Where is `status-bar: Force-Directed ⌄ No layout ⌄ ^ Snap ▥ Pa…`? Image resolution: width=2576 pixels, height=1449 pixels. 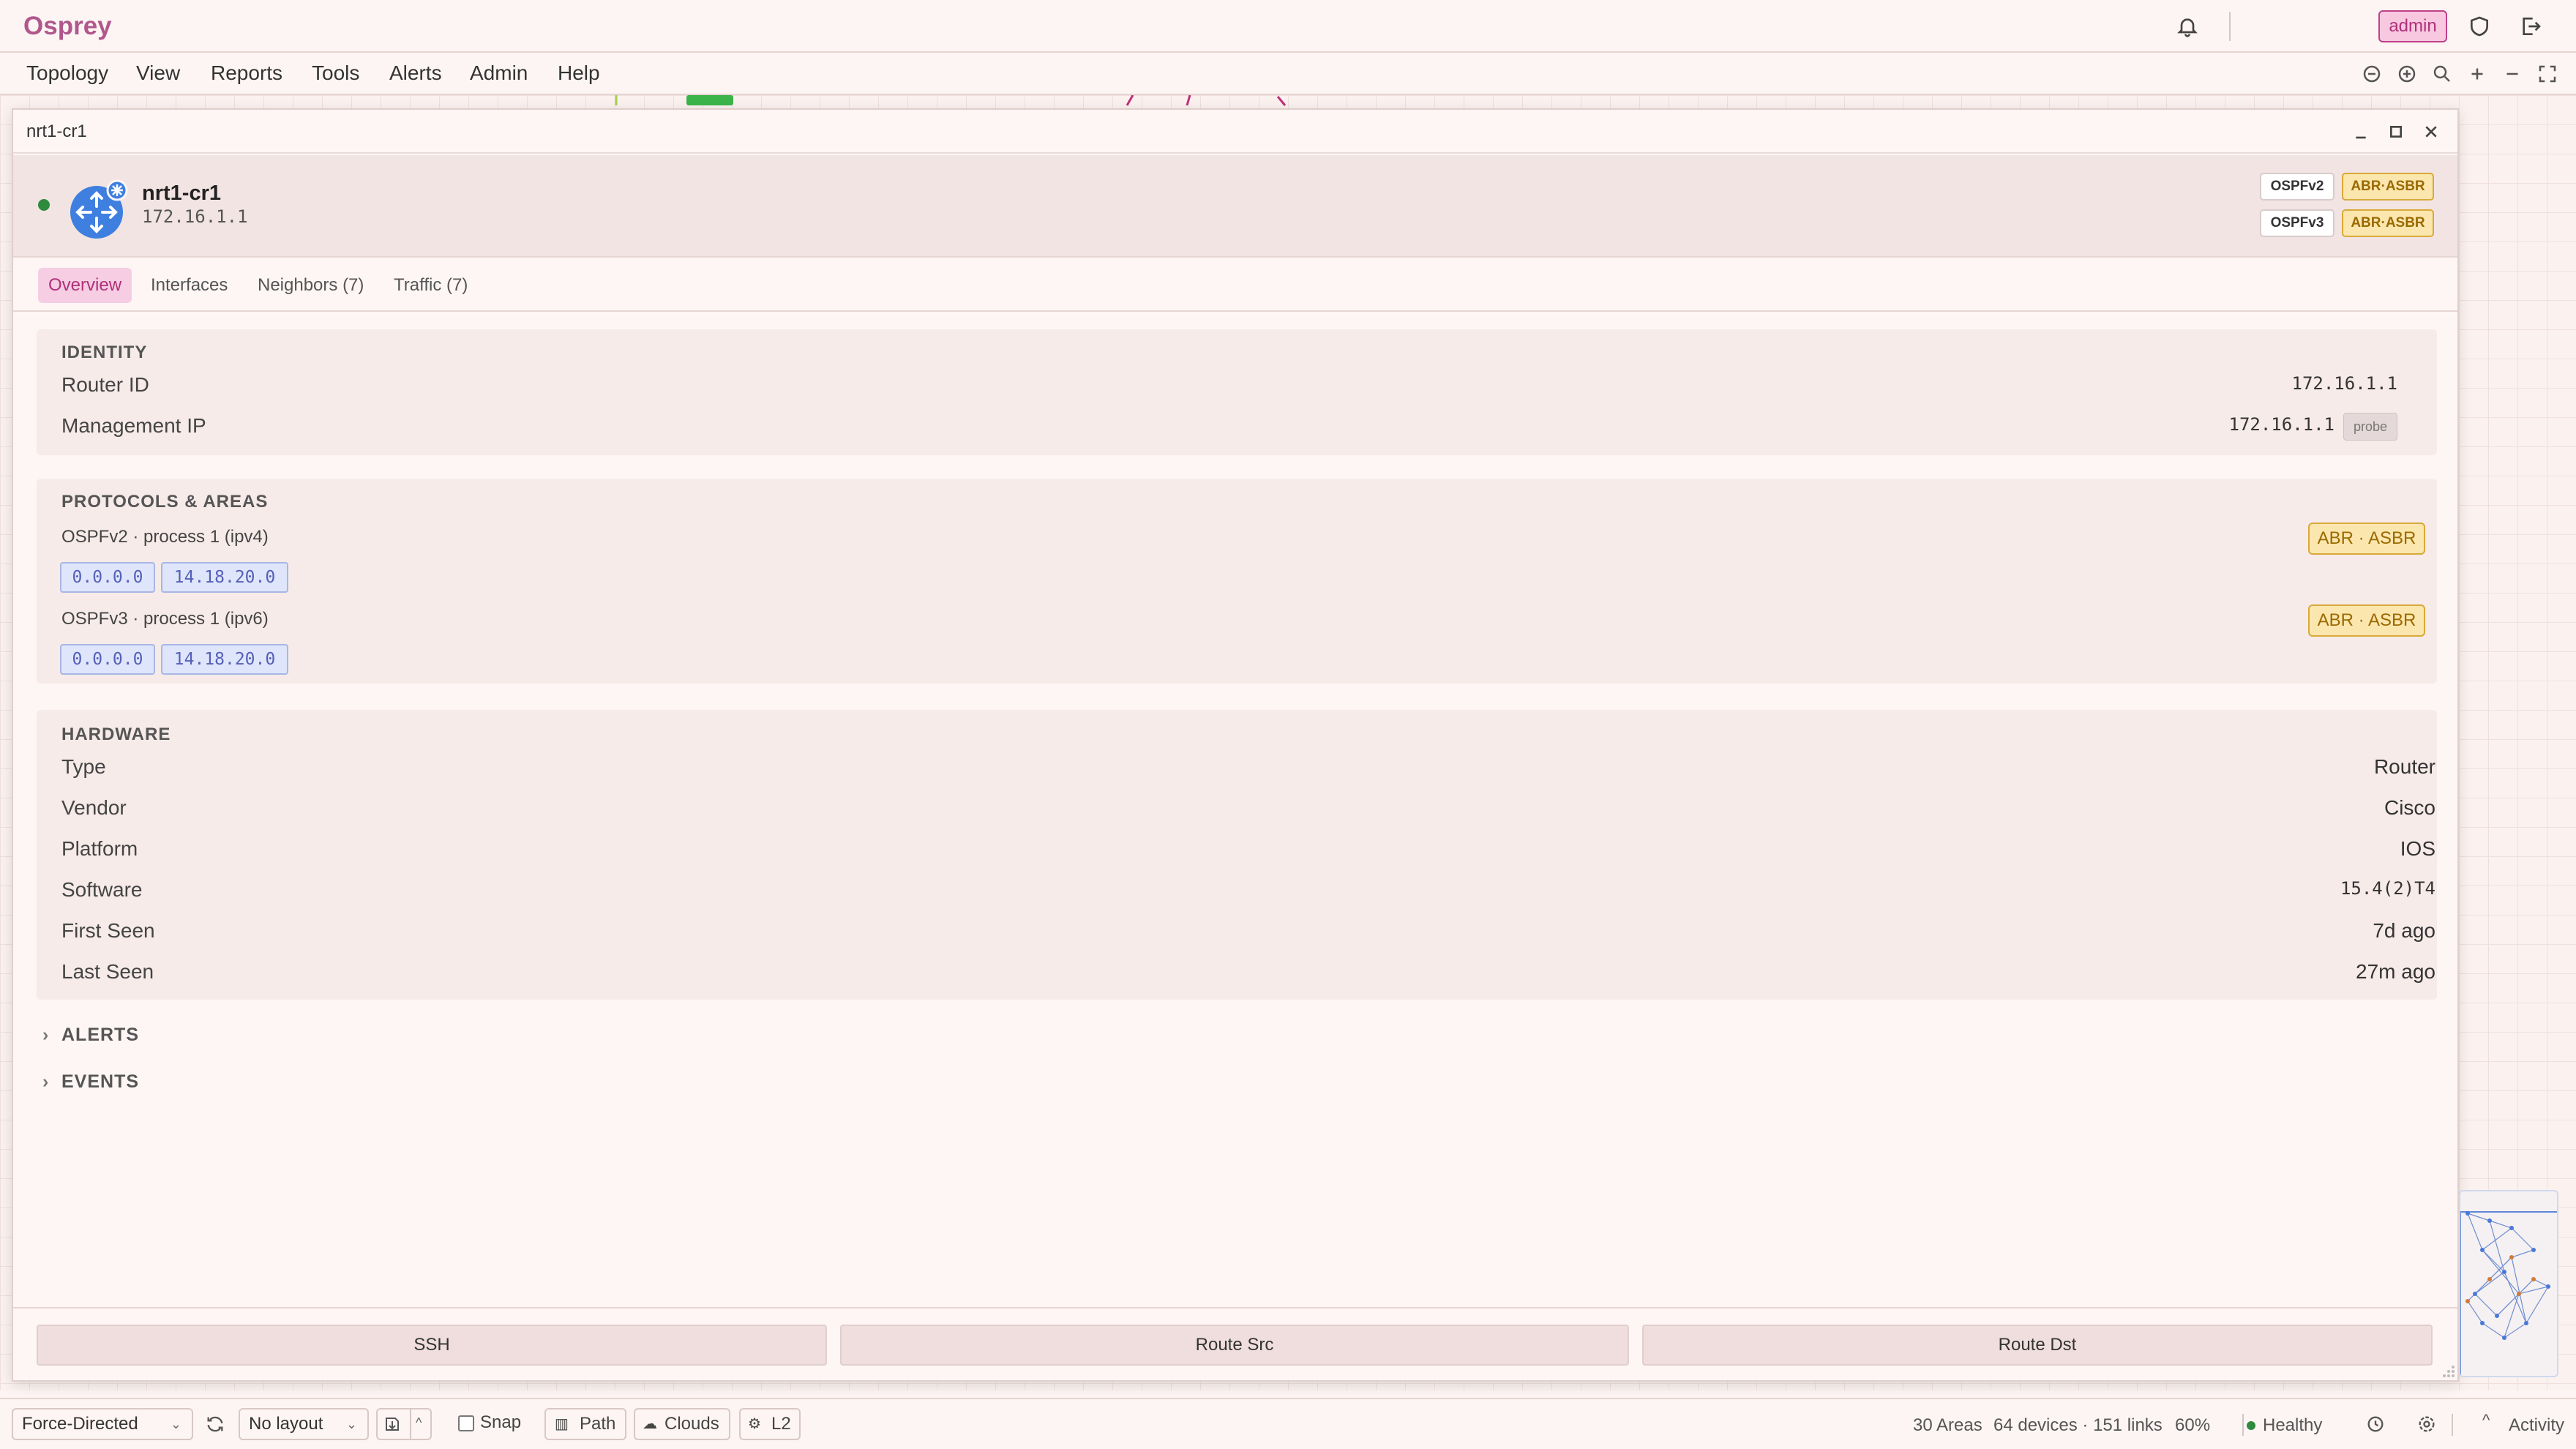 status-bar: Force-Directed ⌄ No layout ⌄ ^ Snap ▥ Pa… is located at coordinates (1288, 1423).